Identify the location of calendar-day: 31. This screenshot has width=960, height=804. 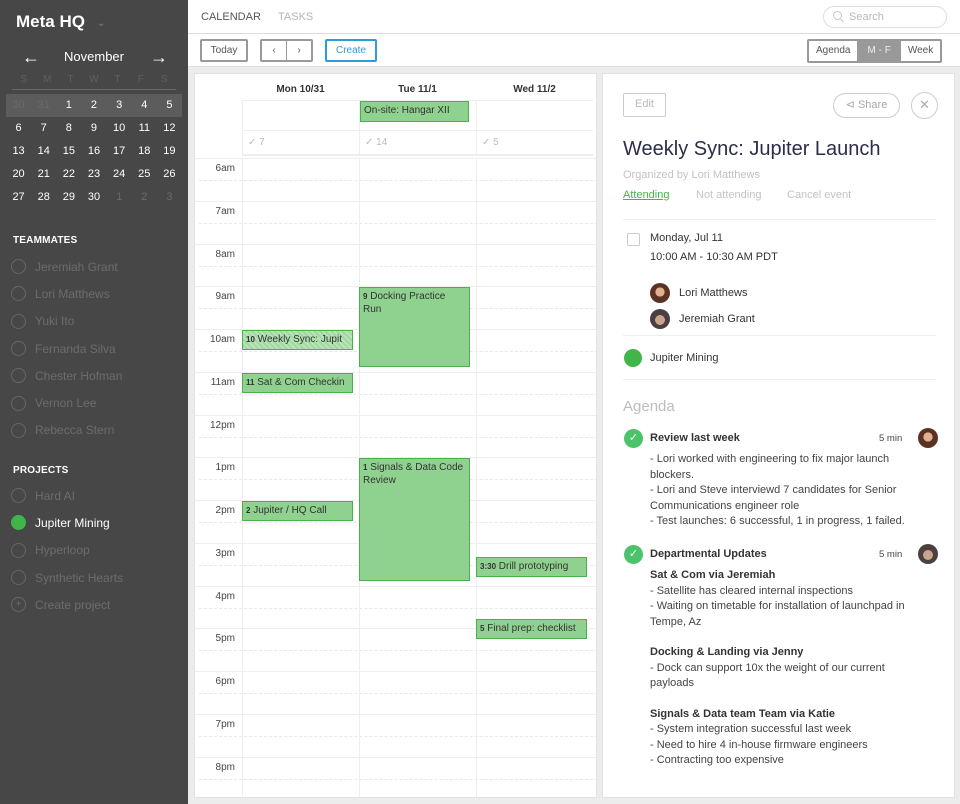
(43, 105).